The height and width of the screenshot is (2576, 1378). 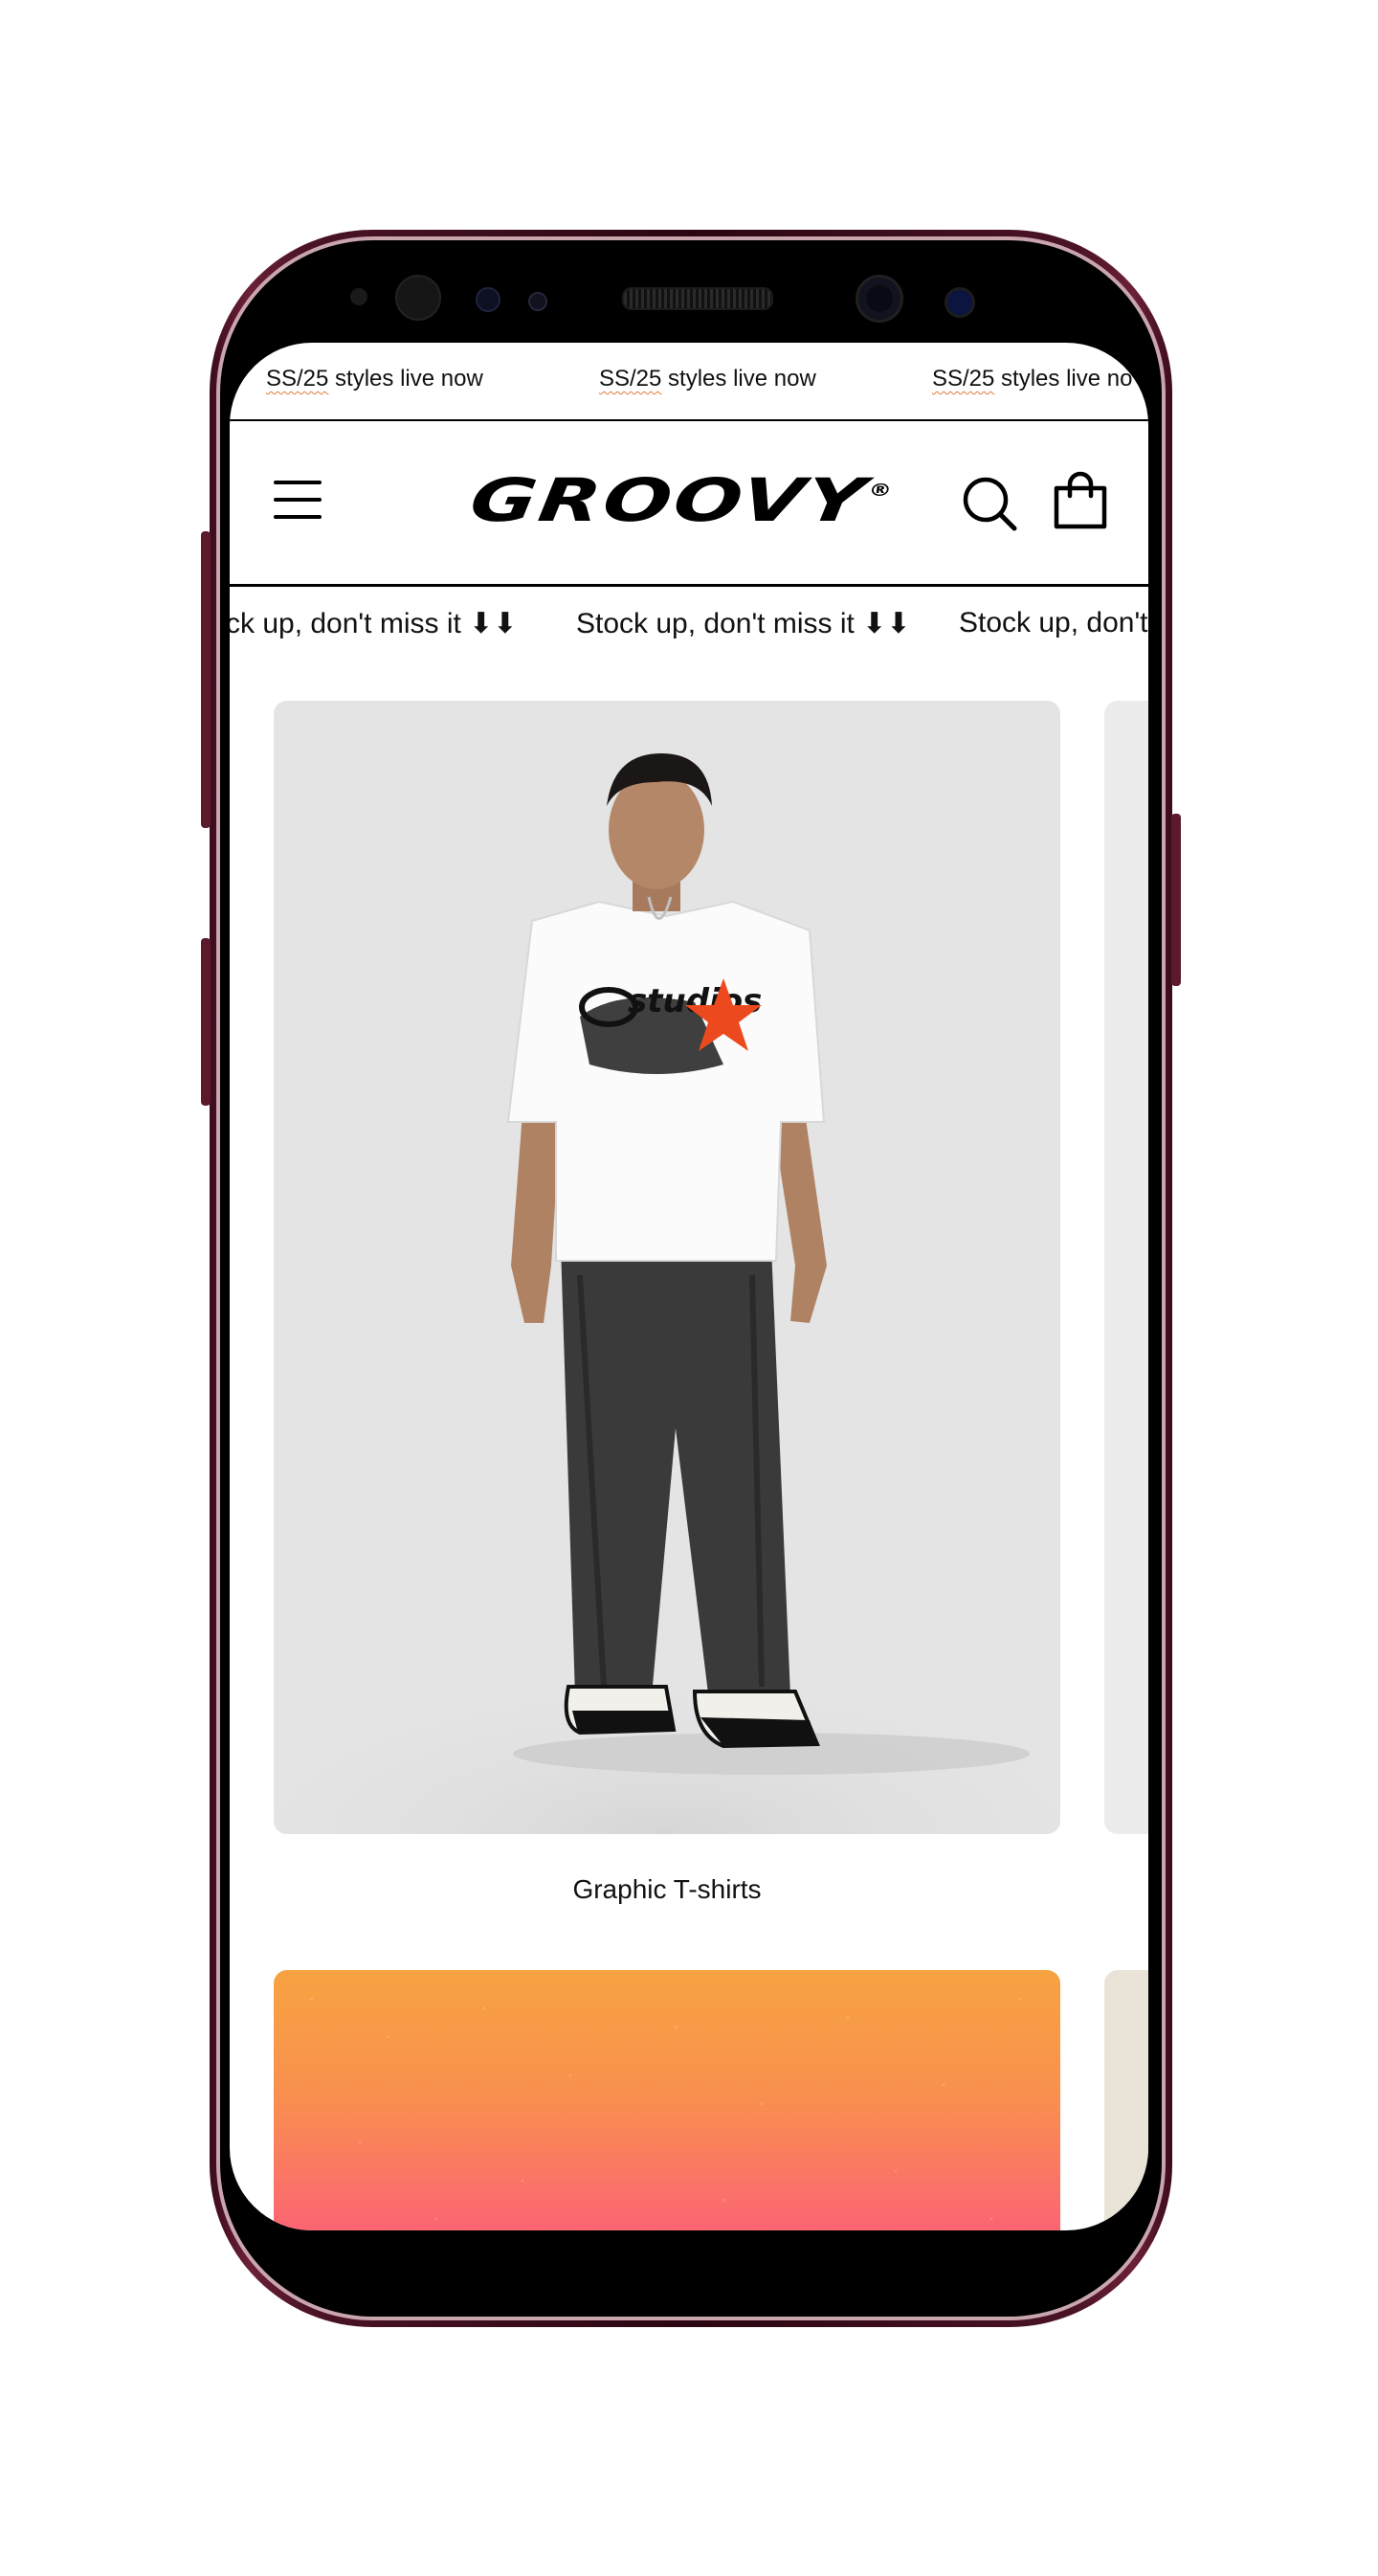 What do you see at coordinates (488, 299) in the screenshot?
I see `ambient-sensor` at bounding box center [488, 299].